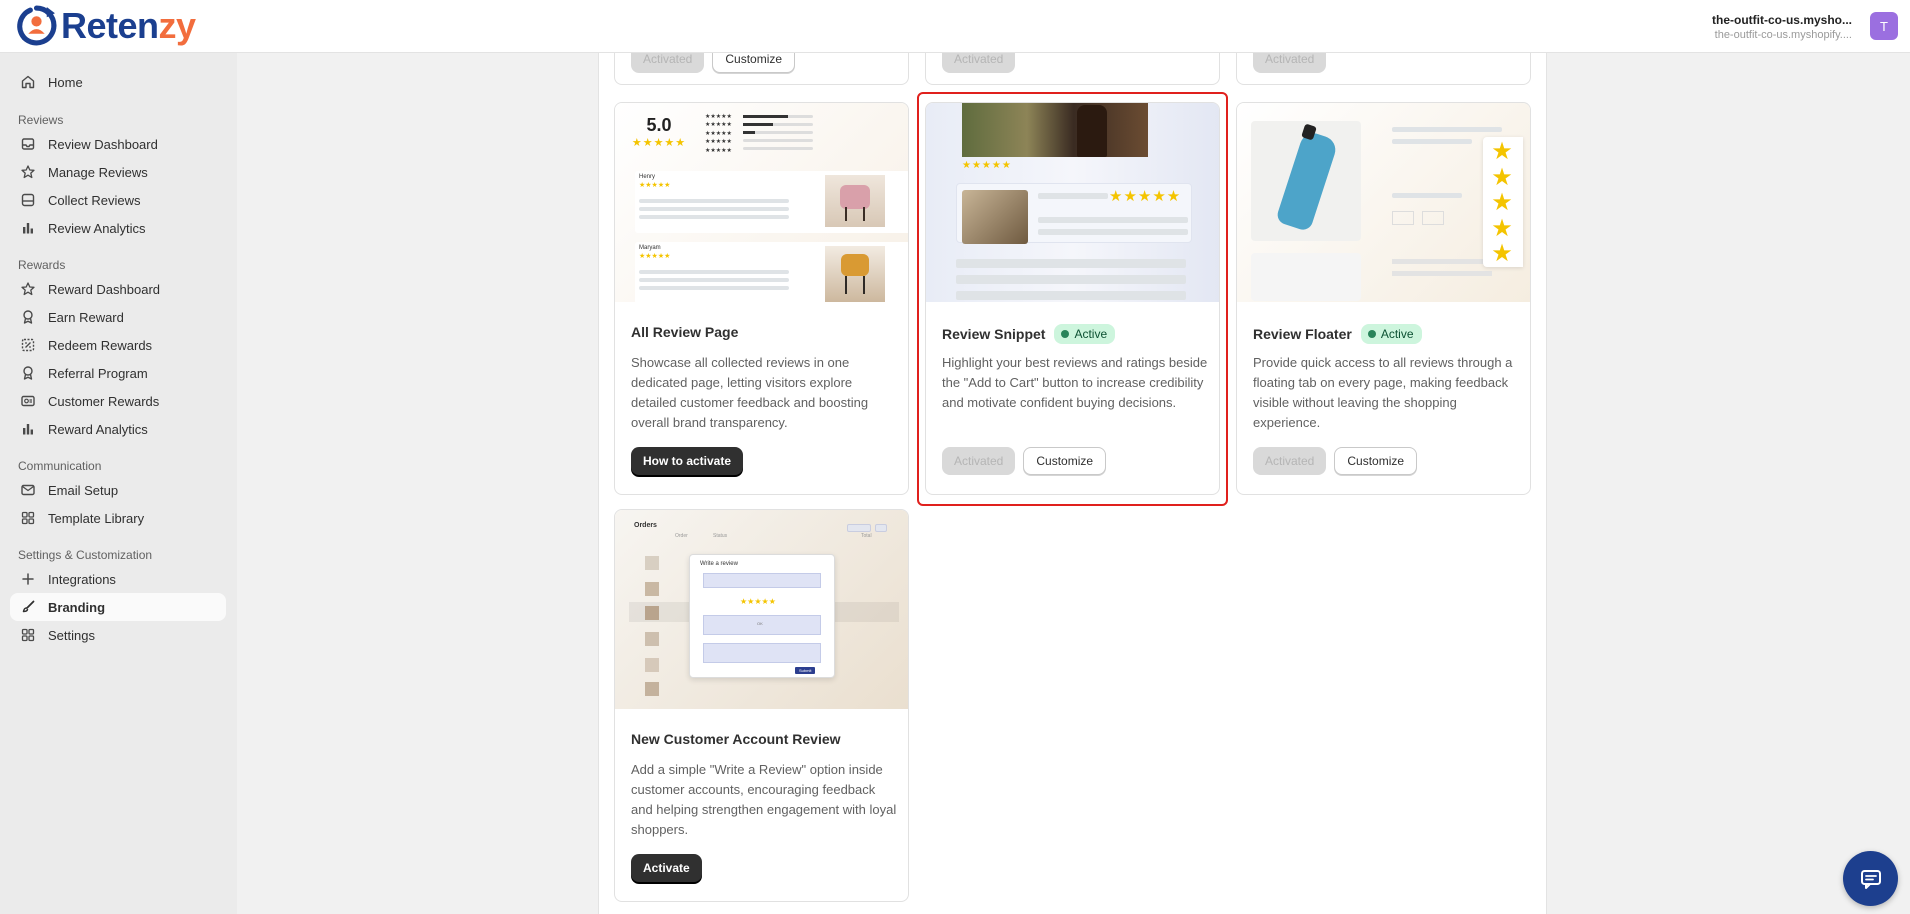 The height and width of the screenshot is (914, 1910). What do you see at coordinates (28, 373) in the screenshot?
I see `award-icon` at bounding box center [28, 373].